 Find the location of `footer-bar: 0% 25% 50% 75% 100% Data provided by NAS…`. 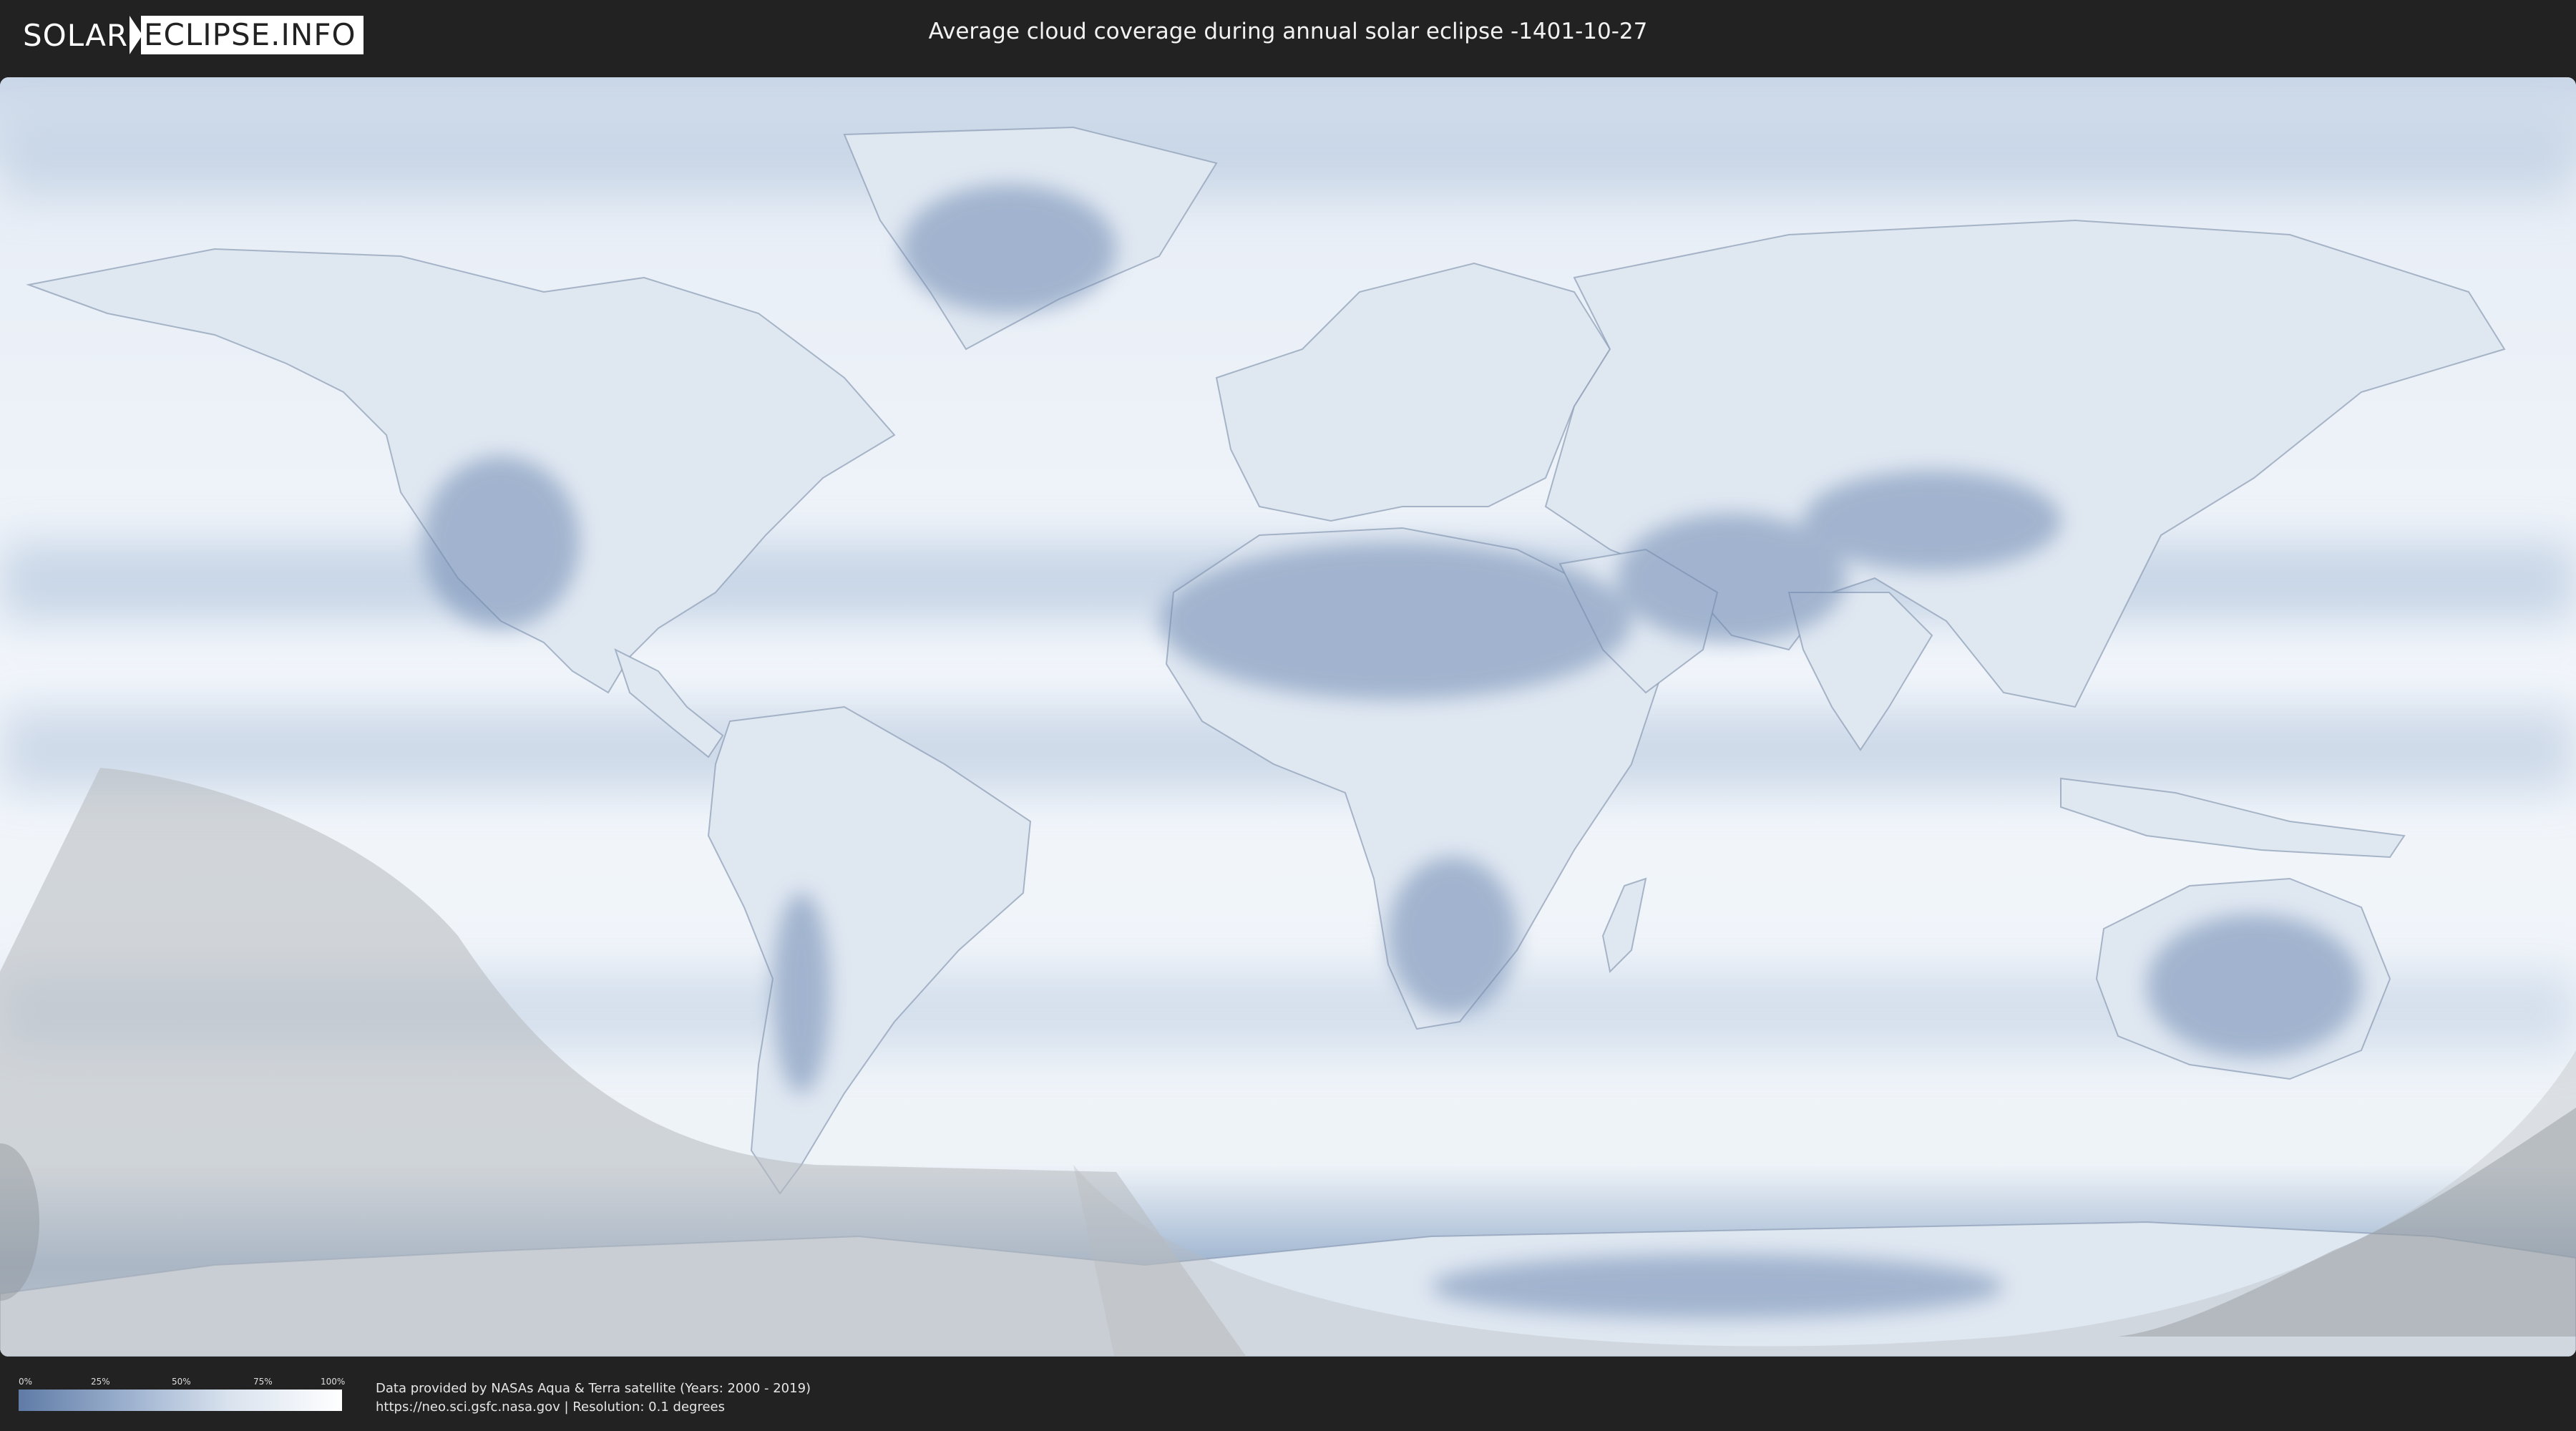

footer-bar: 0% 25% 50% 75% 100% Data provided by NAS… is located at coordinates (1288, 1395).